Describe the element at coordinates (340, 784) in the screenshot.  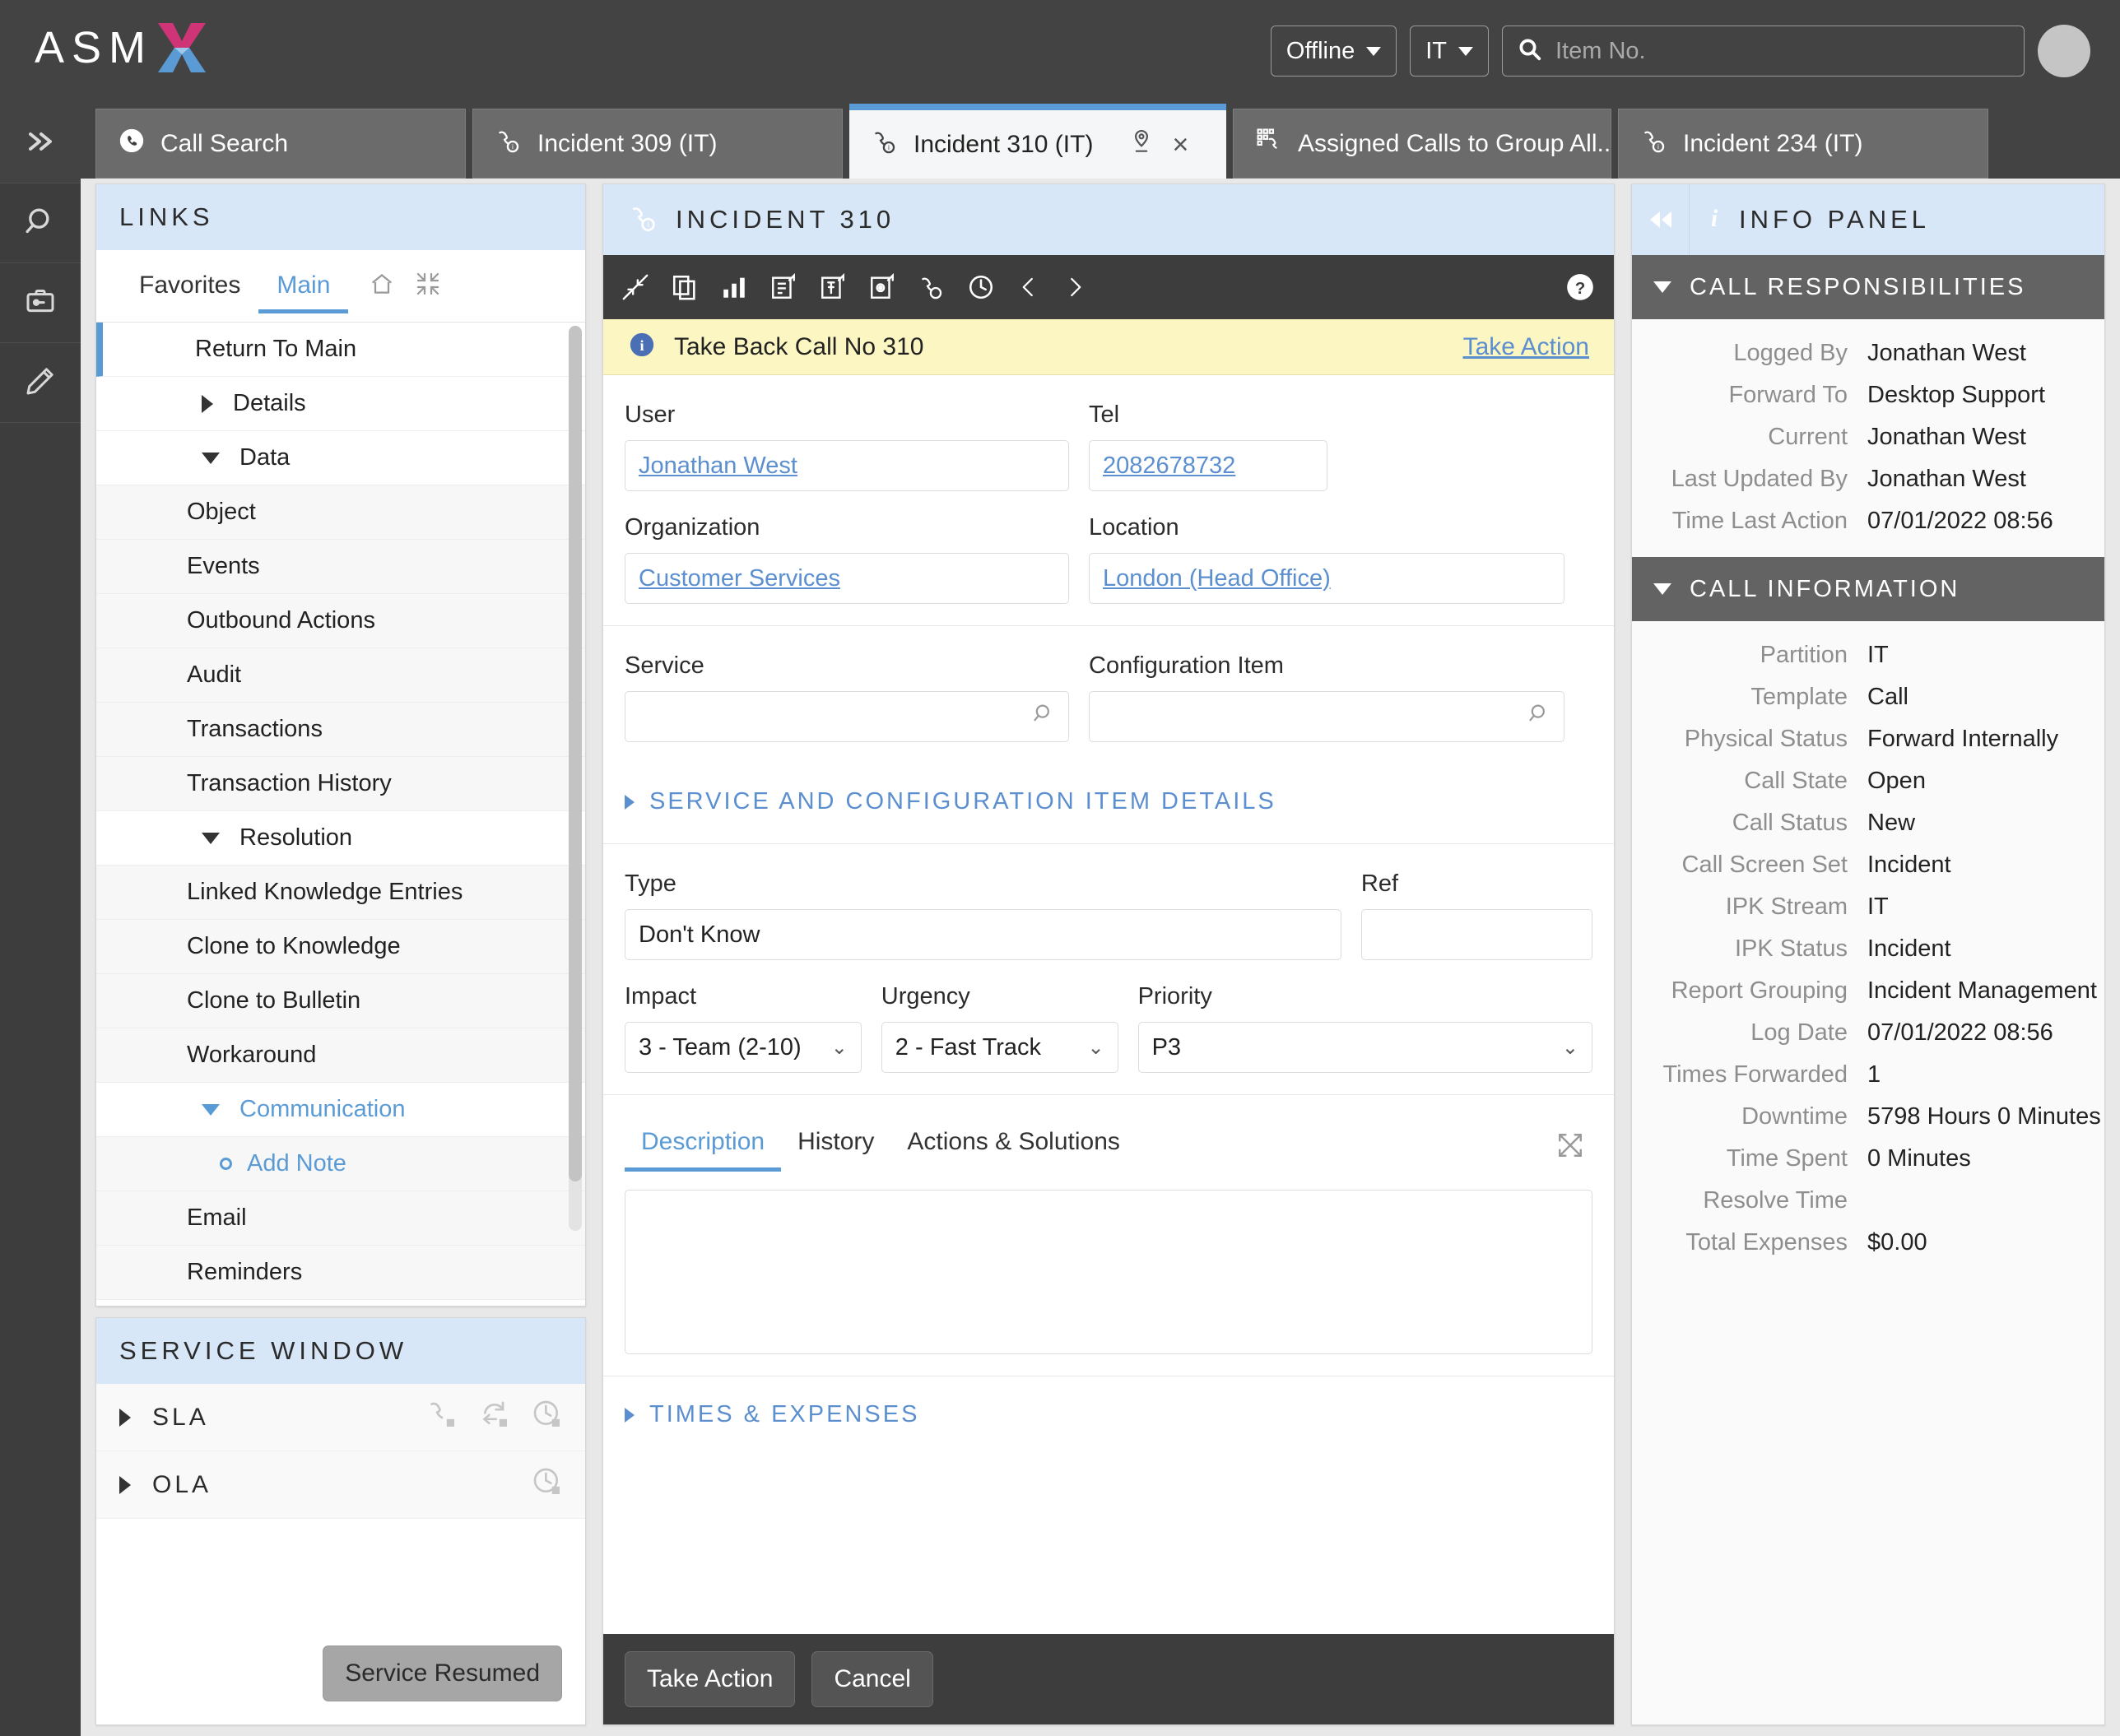
I see `link-transaction-history: Transaction History` at that location.